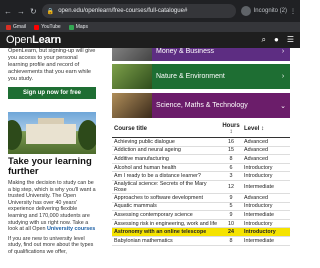 The height and width of the screenshot is (268, 320). I want to click on column-course-title: Course title, so click(166, 129).